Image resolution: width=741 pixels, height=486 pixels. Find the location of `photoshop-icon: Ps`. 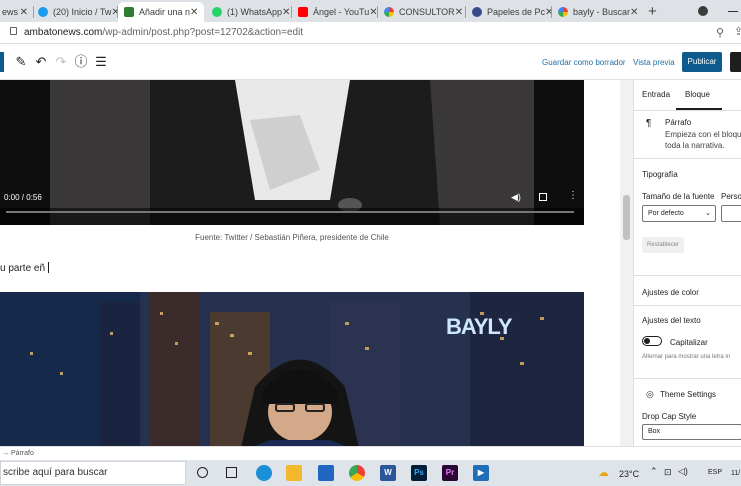

photoshop-icon: Ps is located at coordinates (419, 473).